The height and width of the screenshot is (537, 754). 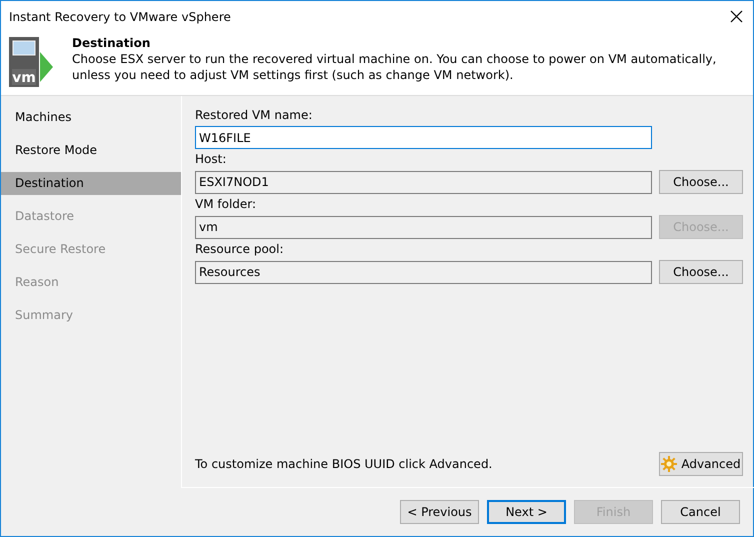 What do you see at coordinates (226, 204) in the screenshot?
I see `field-label: VM folder:` at bounding box center [226, 204].